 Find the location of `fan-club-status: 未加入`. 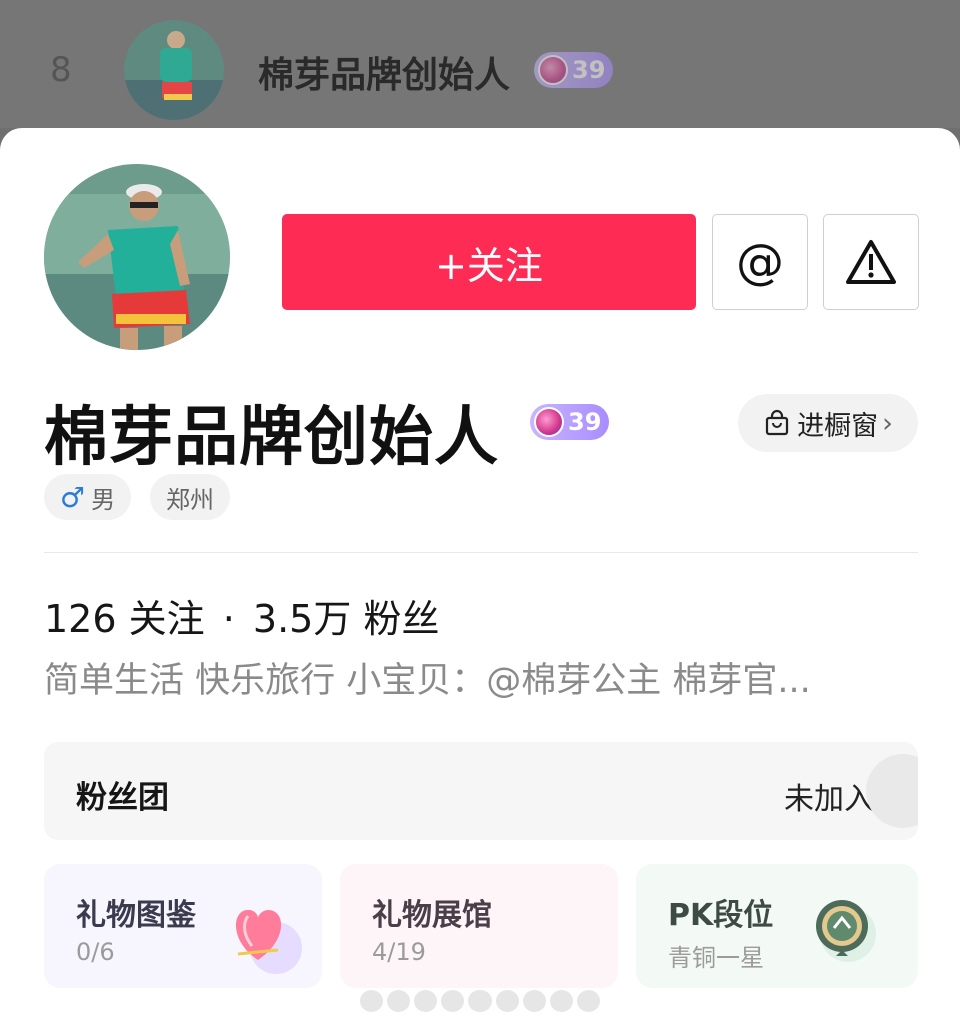

fan-club-status: 未加入 is located at coordinates (829, 799).